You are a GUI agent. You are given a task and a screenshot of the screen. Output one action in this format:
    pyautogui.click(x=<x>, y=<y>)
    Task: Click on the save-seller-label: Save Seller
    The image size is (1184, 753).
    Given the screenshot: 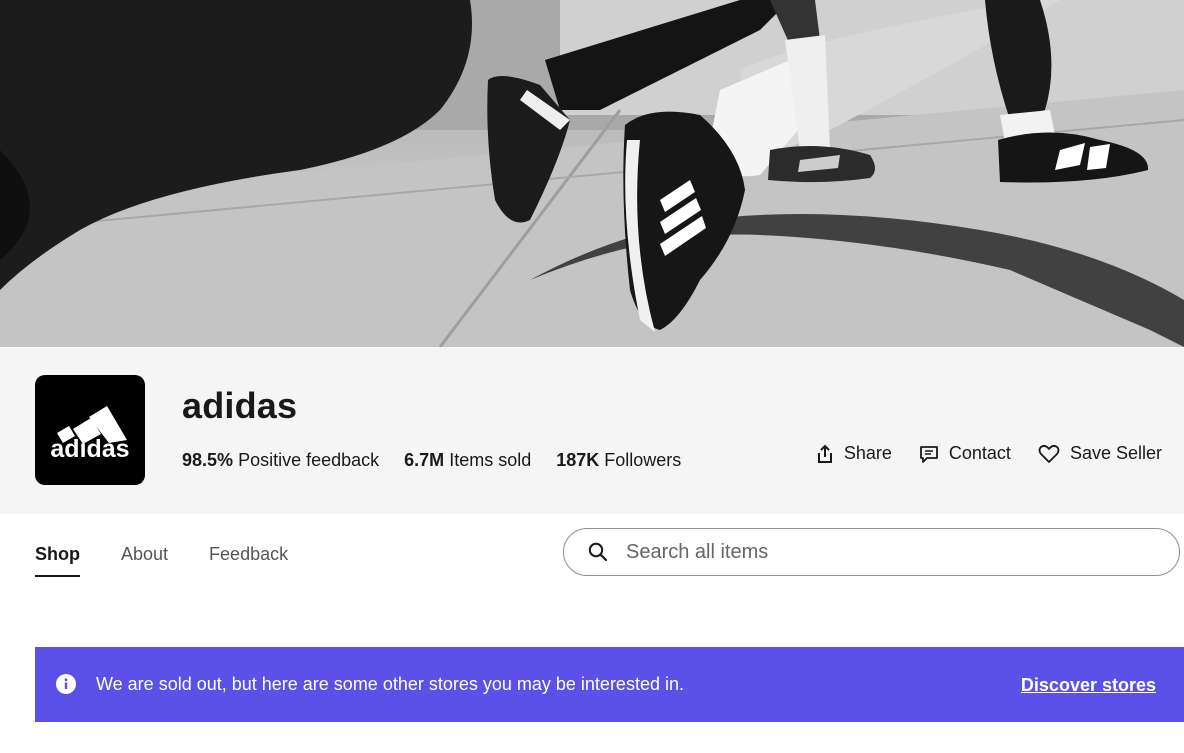 What is the action you would take?
    pyautogui.click(x=1115, y=453)
    